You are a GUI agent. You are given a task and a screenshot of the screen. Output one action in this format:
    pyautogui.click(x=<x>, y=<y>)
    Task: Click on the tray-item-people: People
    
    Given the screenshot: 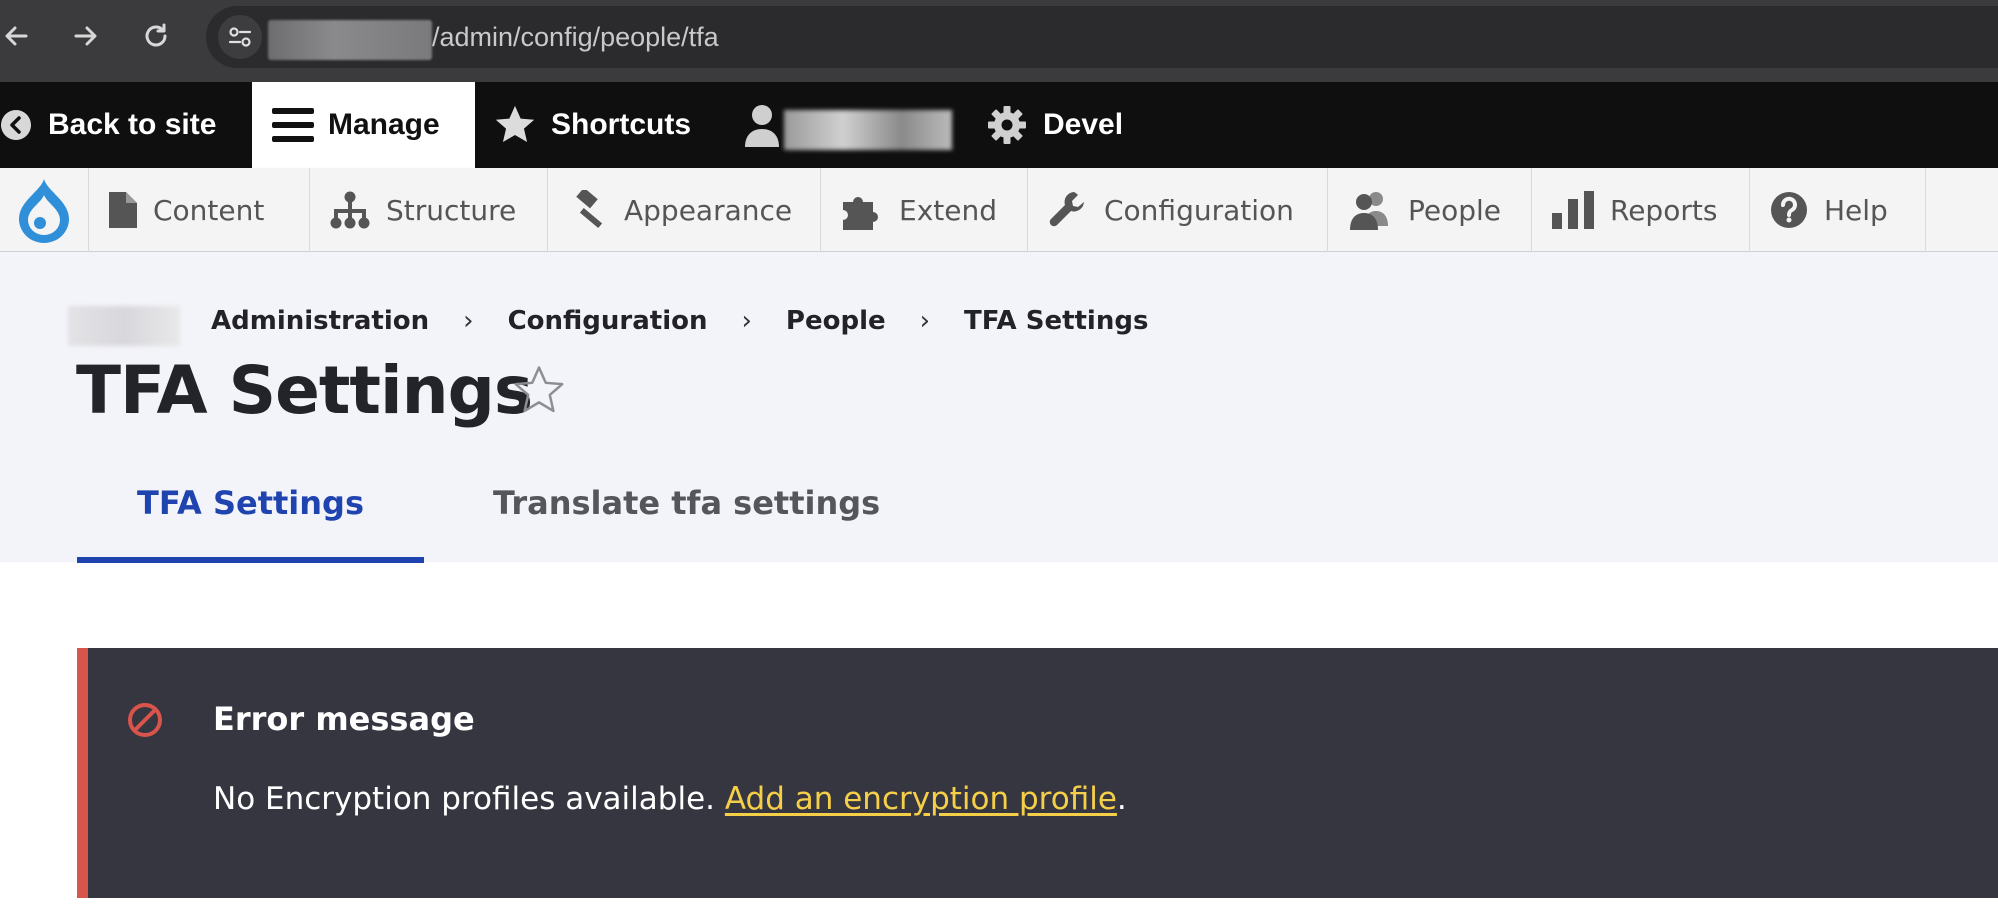 What is the action you would take?
    pyautogui.click(x=1430, y=210)
    